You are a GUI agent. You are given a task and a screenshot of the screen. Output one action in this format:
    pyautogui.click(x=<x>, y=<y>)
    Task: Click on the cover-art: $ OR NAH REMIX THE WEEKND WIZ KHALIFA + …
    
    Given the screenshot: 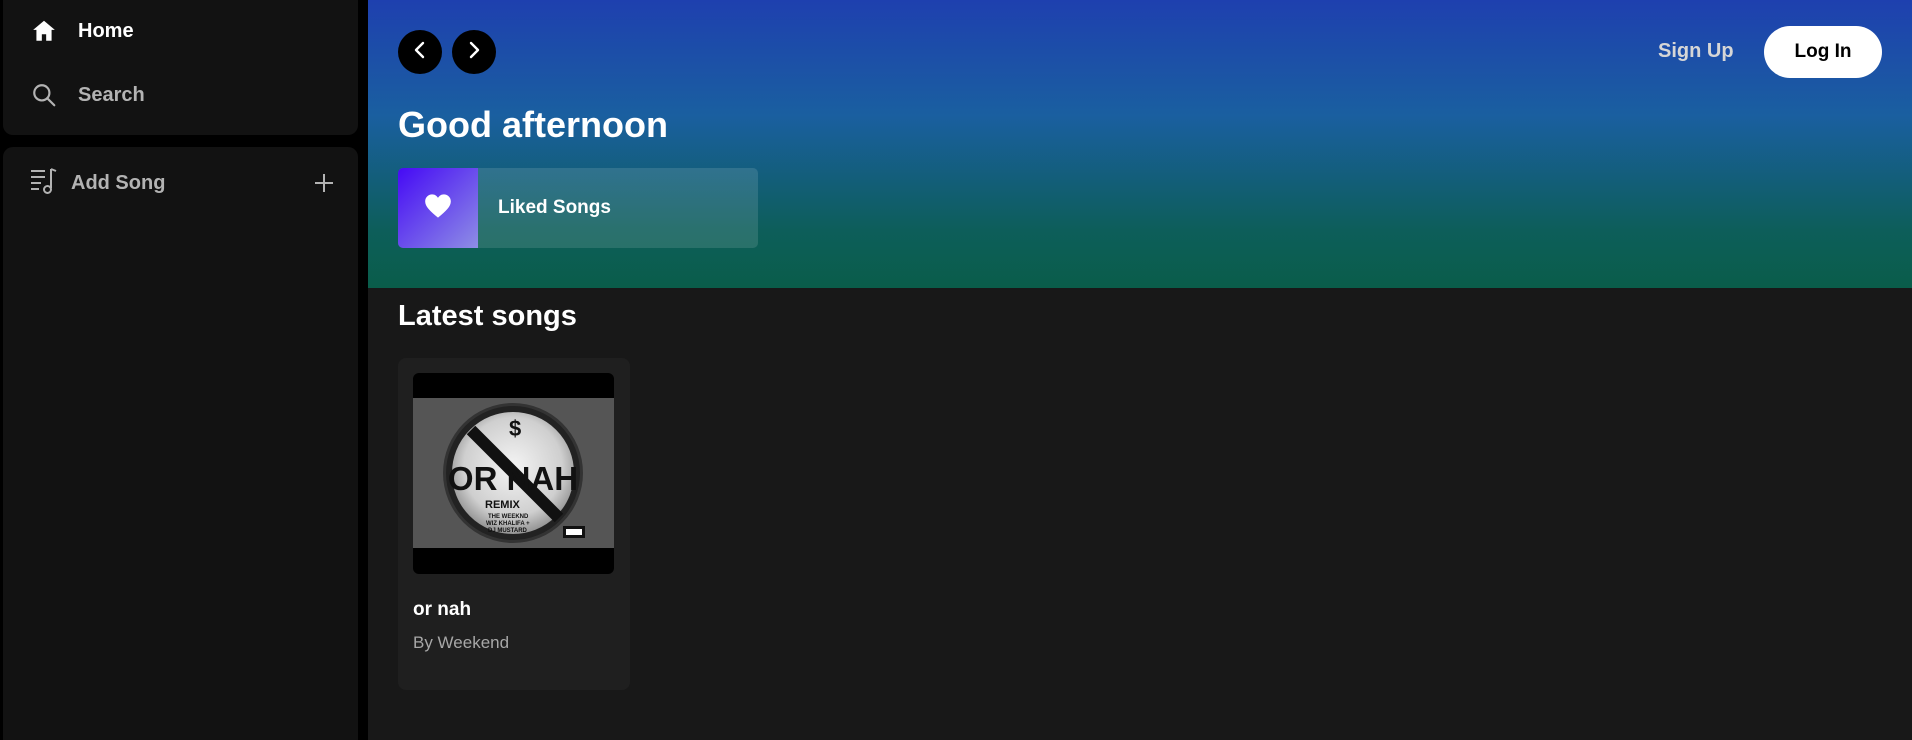 What is the action you would take?
    pyautogui.click(x=513, y=473)
    